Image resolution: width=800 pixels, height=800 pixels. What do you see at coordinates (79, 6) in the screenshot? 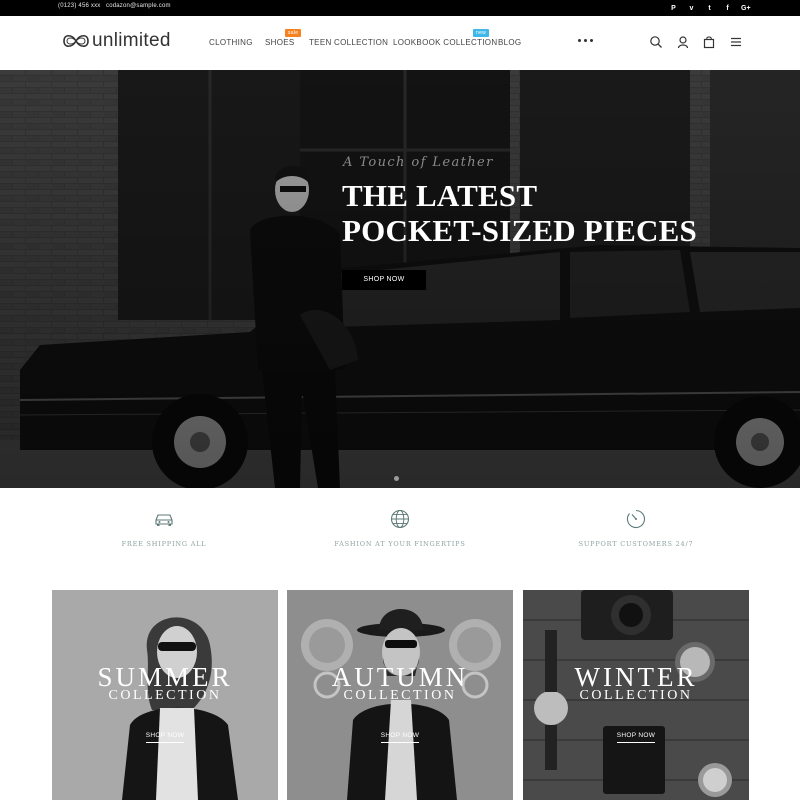
I see `contact-phone: (0123) 456 xxx` at bounding box center [79, 6].